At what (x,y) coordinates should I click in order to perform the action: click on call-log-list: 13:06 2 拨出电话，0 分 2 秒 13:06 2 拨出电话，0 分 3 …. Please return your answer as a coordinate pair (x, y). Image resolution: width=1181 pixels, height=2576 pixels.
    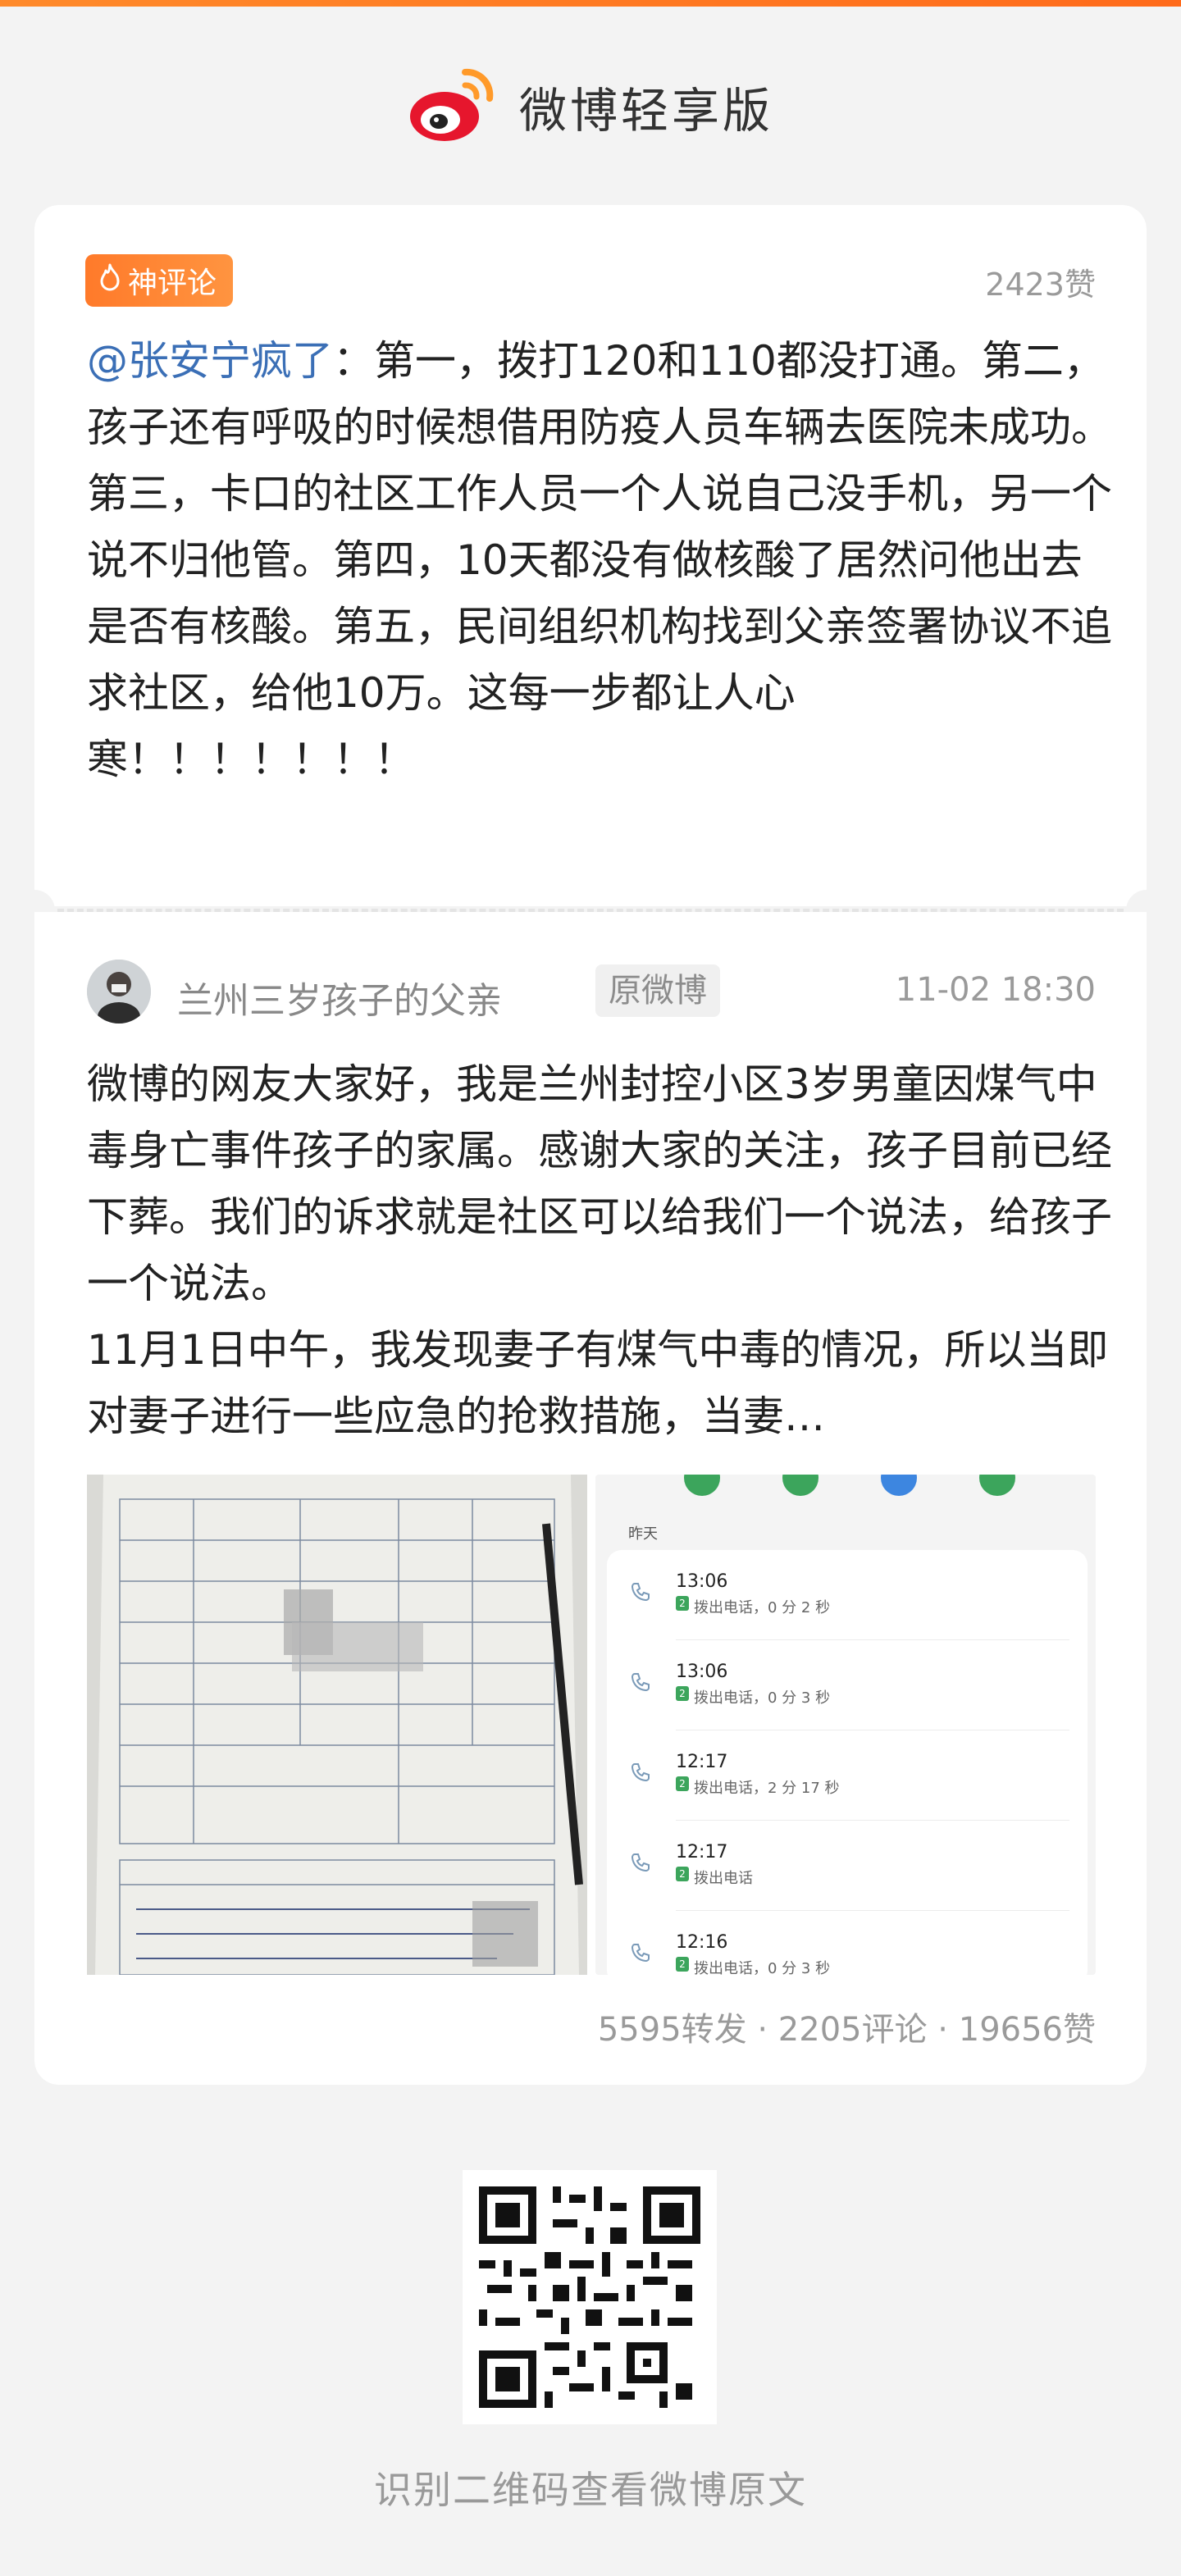
    Looking at the image, I should click on (847, 1762).